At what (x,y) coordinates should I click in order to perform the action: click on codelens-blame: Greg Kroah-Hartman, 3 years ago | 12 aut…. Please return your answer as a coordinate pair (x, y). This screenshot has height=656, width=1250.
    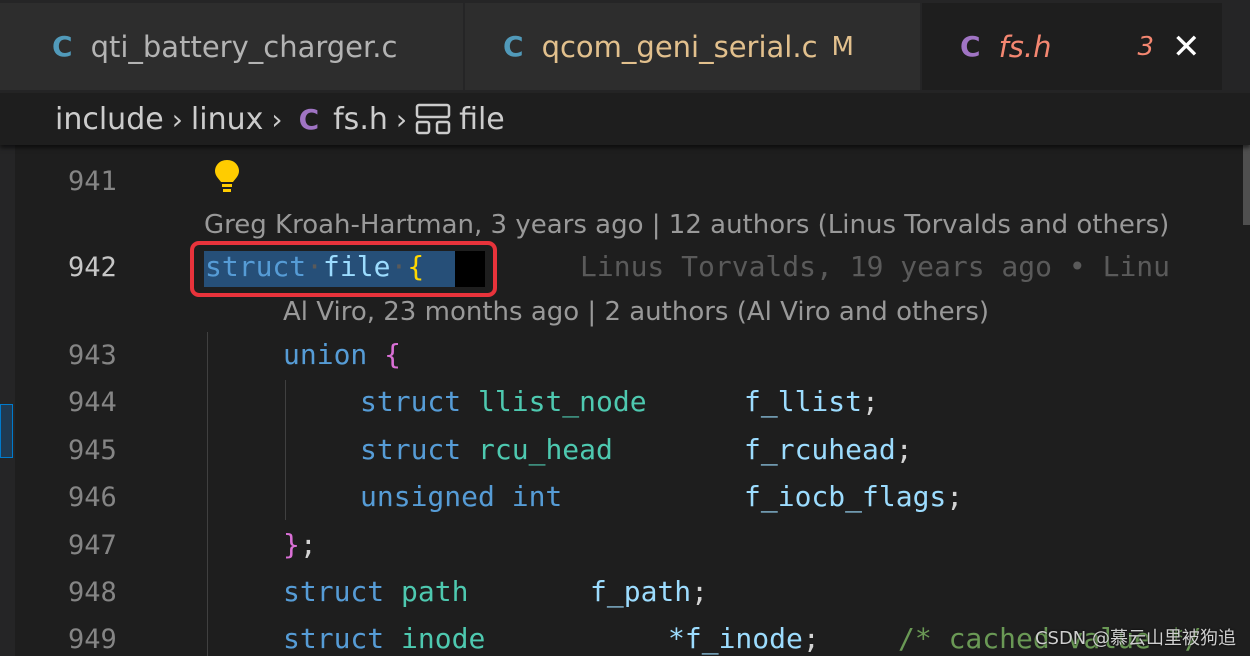
    Looking at the image, I should click on (686, 225).